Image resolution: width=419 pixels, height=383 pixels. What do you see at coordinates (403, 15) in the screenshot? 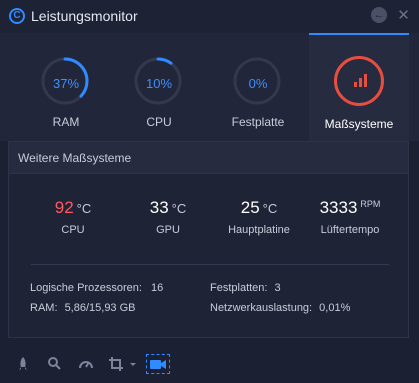
I see `close-icon: ✕` at bounding box center [403, 15].